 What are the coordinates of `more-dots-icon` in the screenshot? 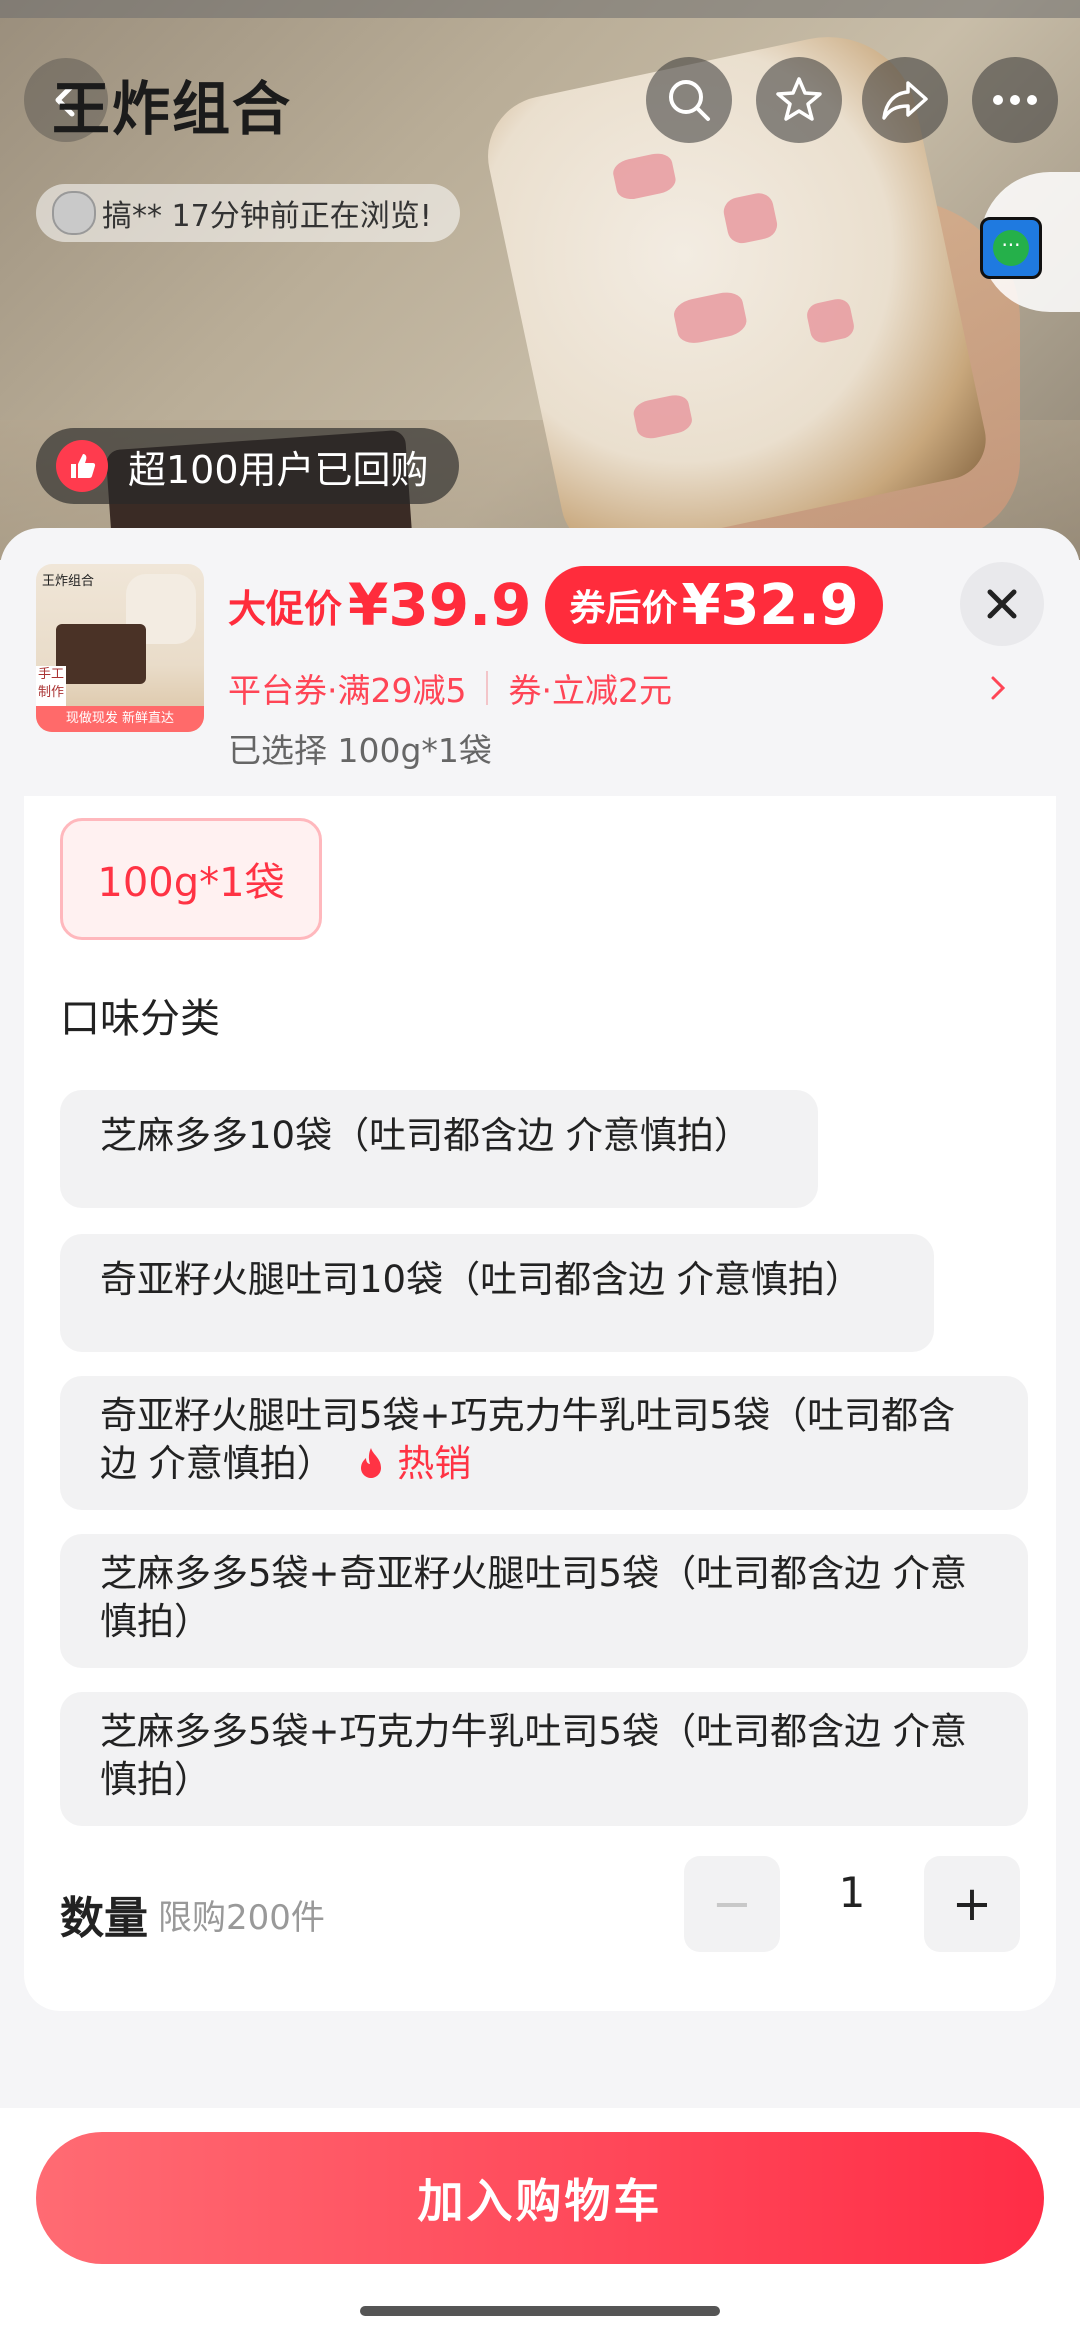 It's located at (1015, 100).